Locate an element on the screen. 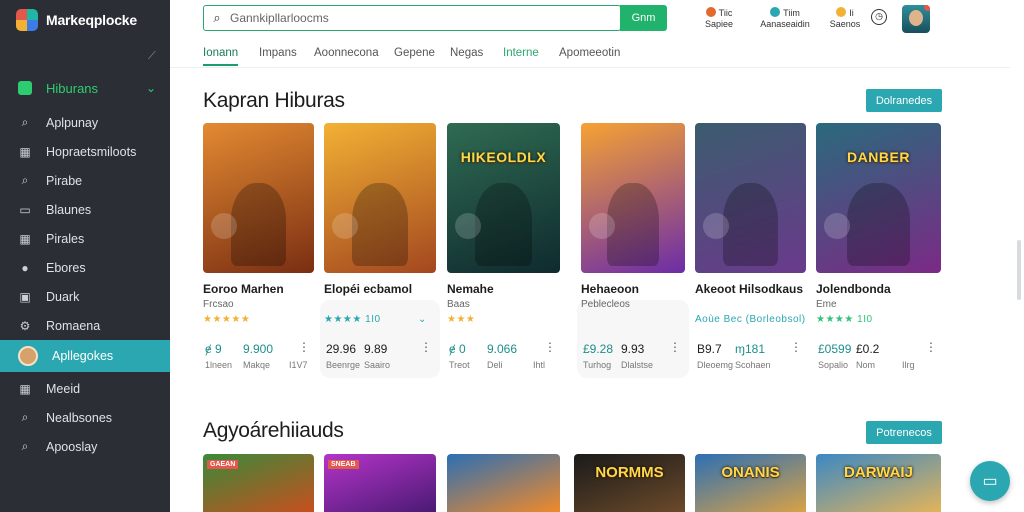 Image resolution: width=1024 pixels, height=512 pixels. user-avatar is located at coordinates (916, 19).